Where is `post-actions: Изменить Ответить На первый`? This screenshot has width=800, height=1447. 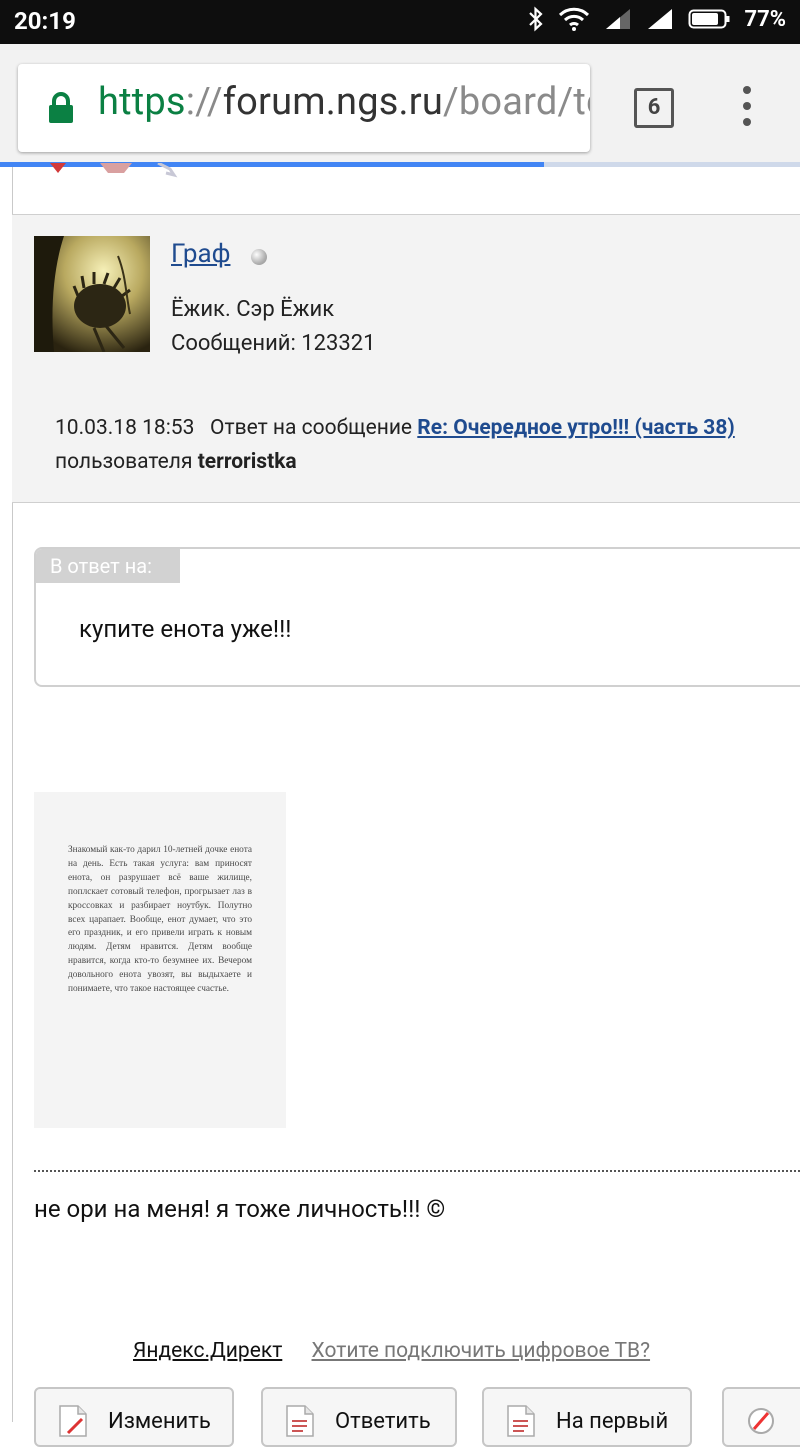
post-actions: Изменить Ответить На первый is located at coordinates (417, 1417).